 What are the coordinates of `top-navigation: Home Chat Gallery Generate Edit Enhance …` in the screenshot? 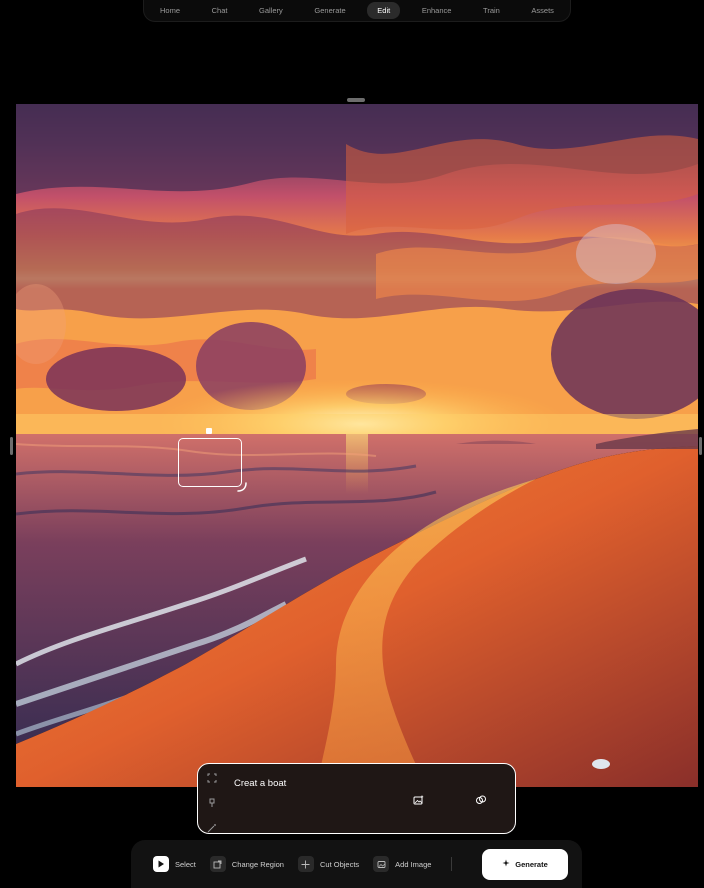 It's located at (357, 11).